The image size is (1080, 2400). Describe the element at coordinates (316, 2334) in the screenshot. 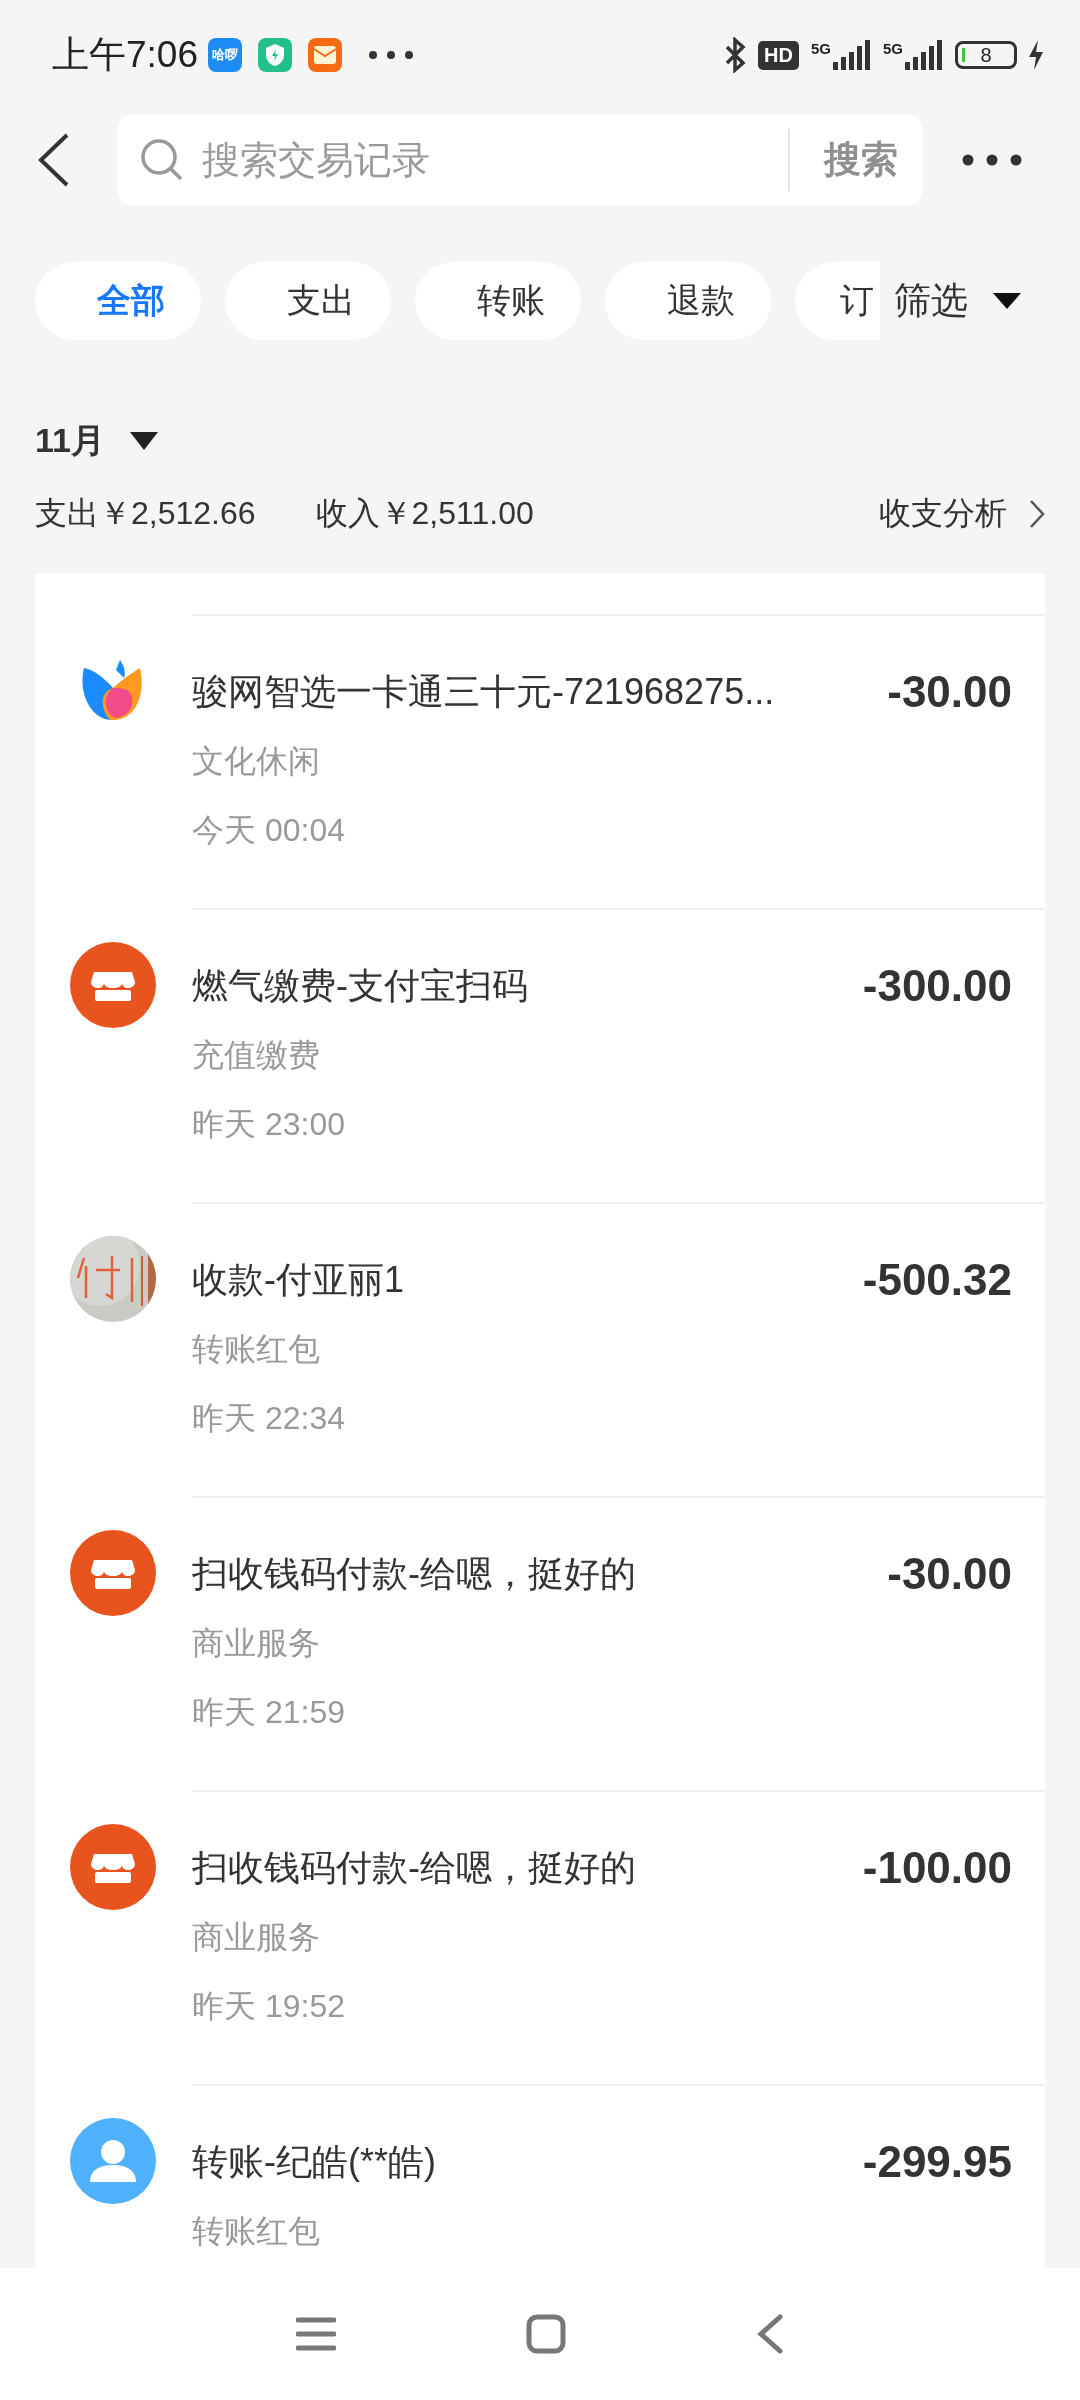

I see `menu-icon` at that location.